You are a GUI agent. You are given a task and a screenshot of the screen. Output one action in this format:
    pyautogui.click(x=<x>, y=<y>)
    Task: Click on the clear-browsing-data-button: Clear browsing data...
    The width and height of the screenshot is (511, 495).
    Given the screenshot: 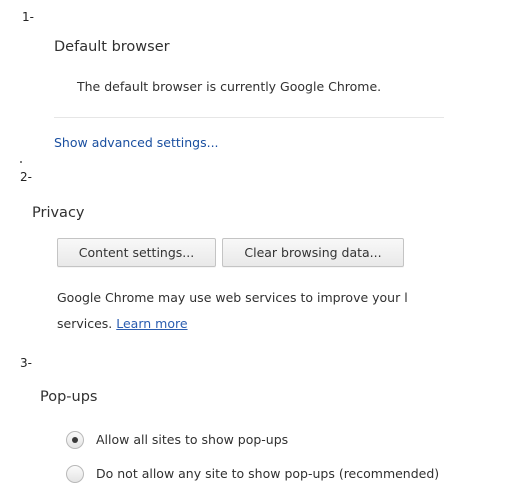 What is the action you would take?
    pyautogui.click(x=313, y=252)
    